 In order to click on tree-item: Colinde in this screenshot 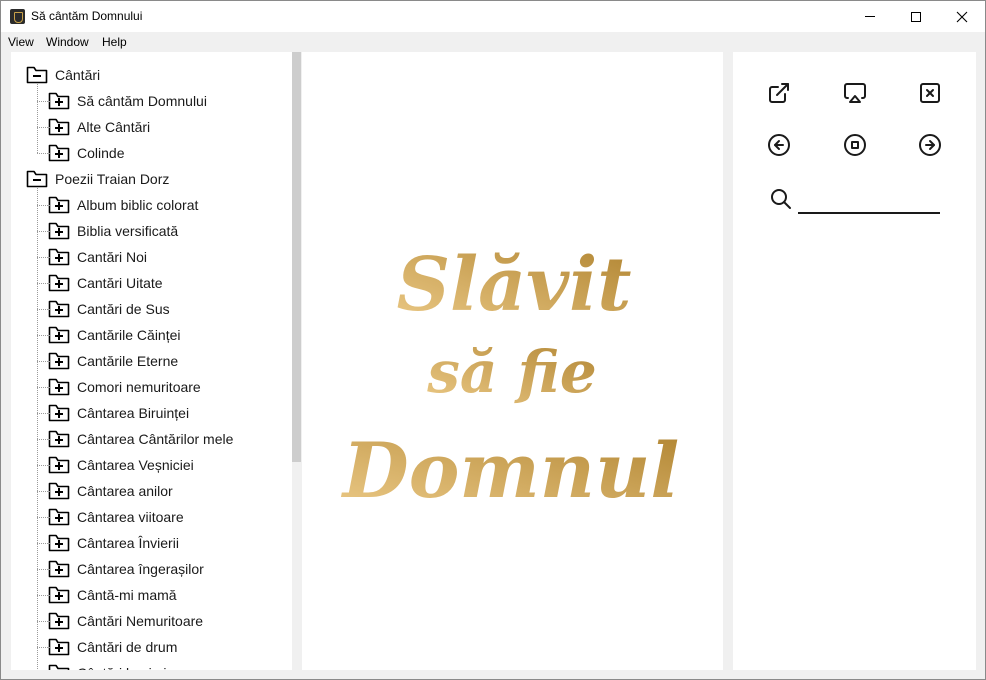, I will do `click(86, 153)`.